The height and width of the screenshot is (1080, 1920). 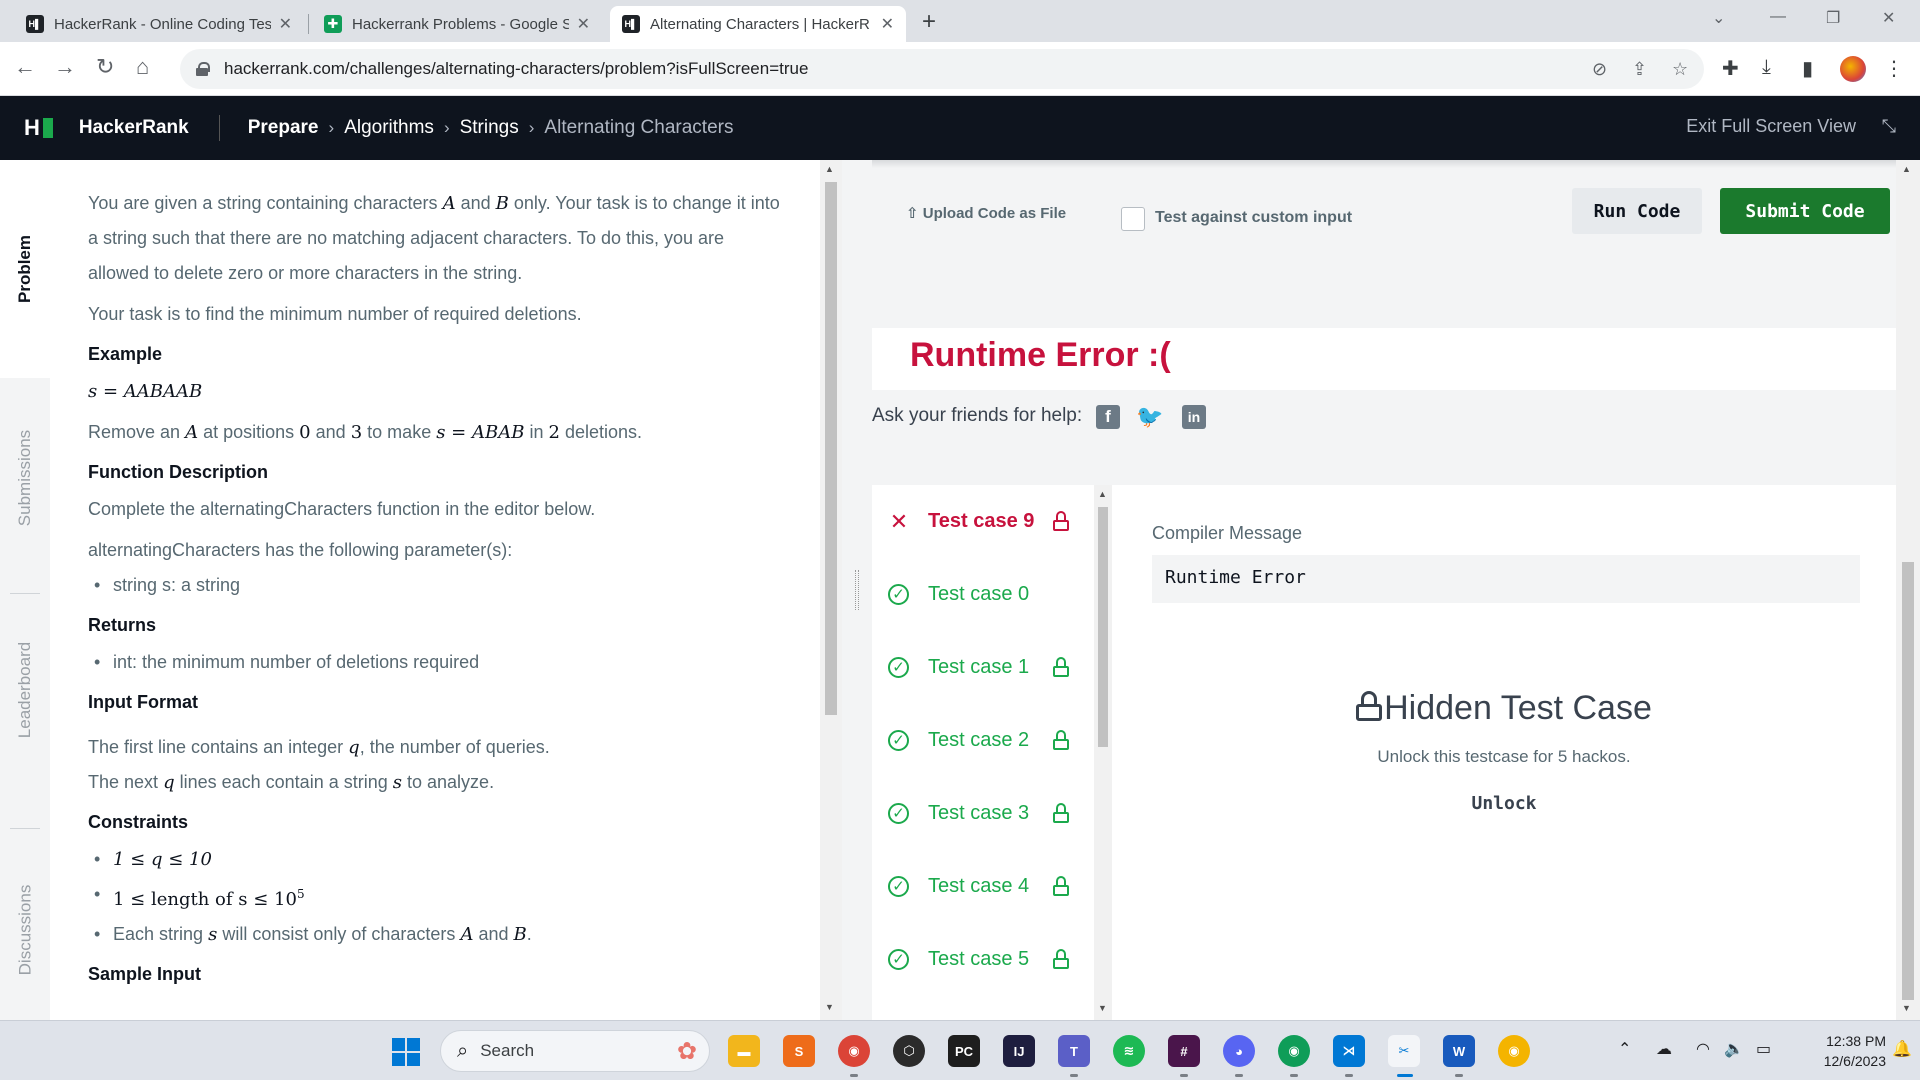 I want to click on breadcrumb-algorithms: Algorithms, so click(x=389, y=128).